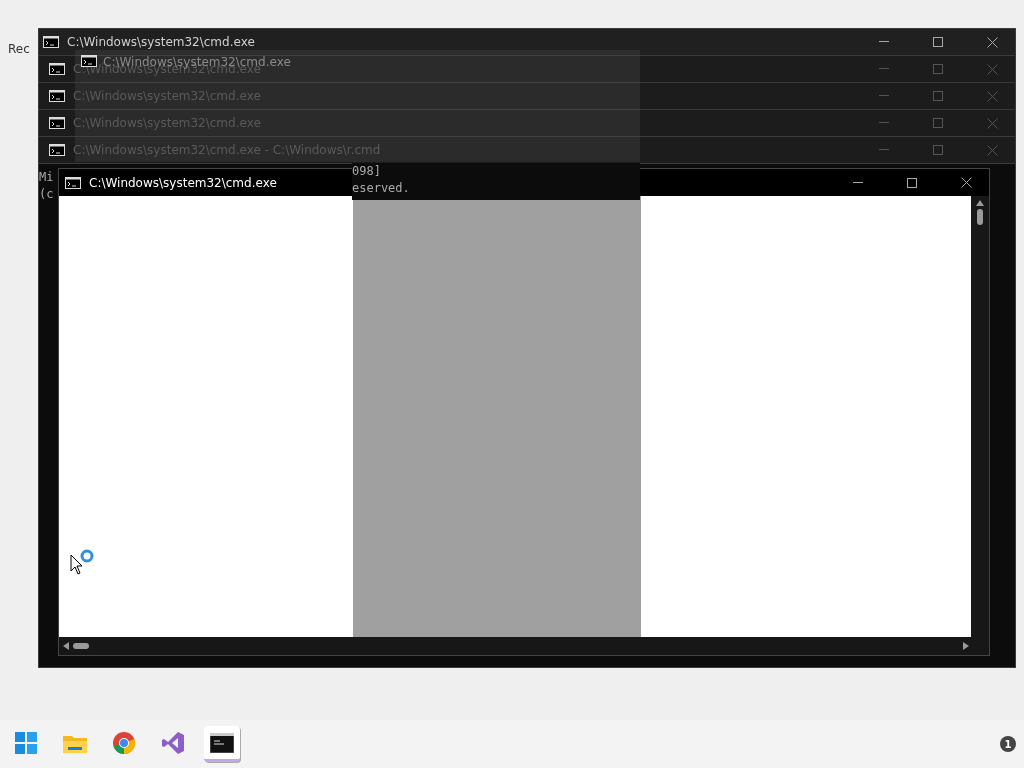 The height and width of the screenshot is (768, 1024). I want to click on left-arrow-icon, so click(66, 646).